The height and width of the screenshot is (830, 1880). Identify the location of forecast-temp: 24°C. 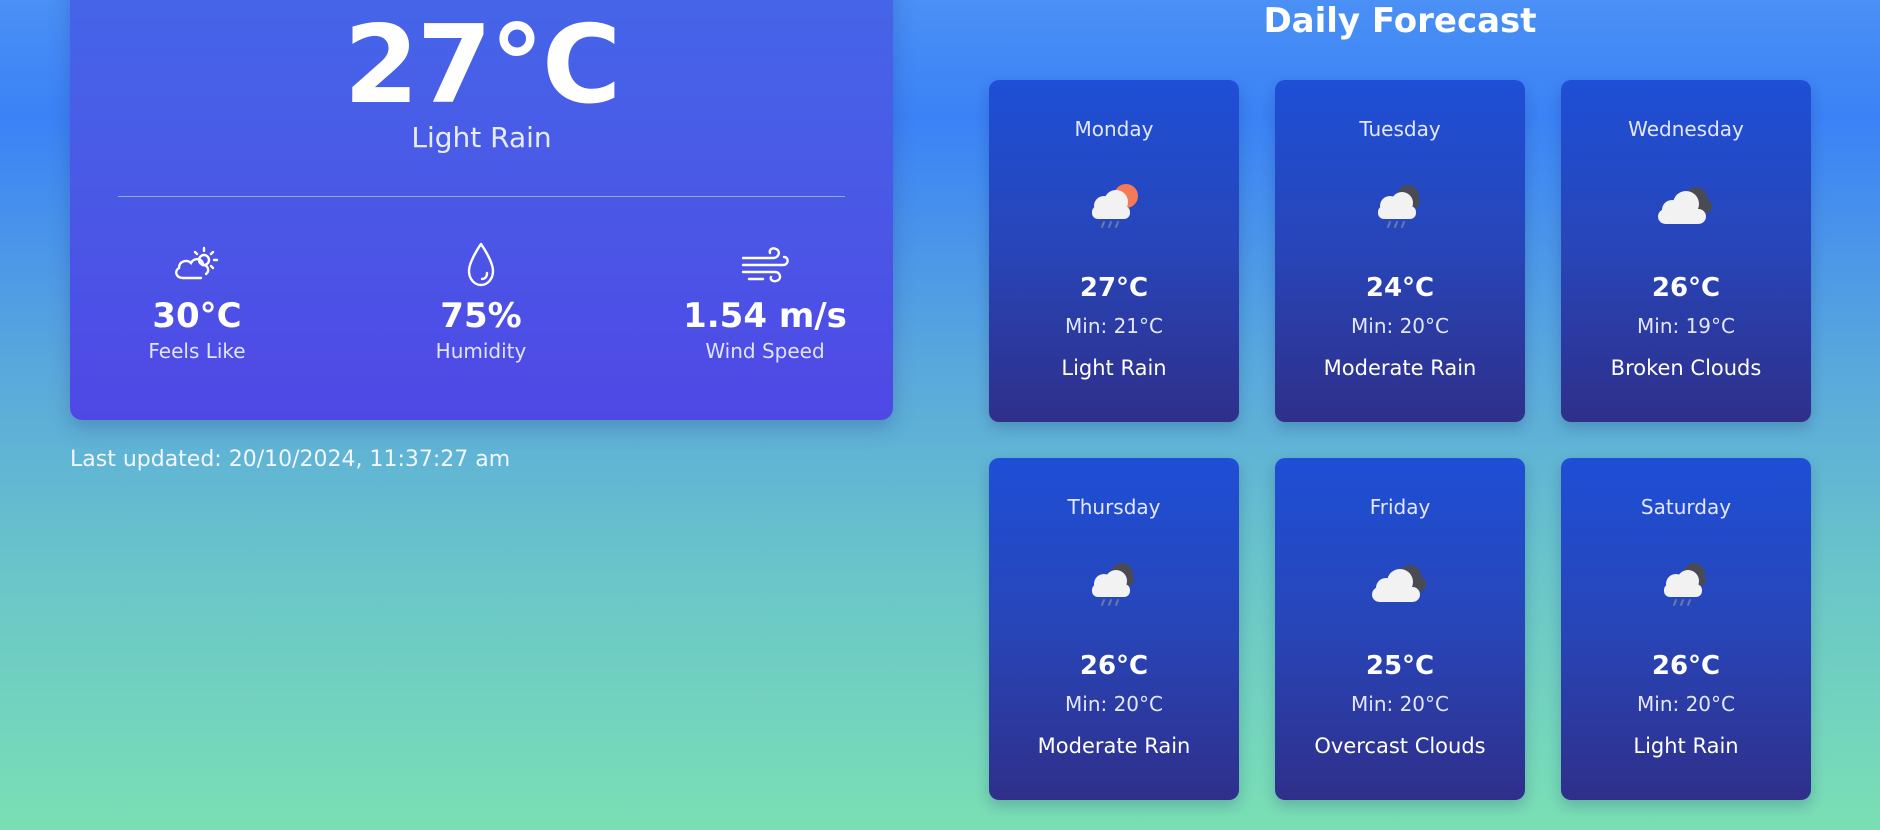
(1400, 288).